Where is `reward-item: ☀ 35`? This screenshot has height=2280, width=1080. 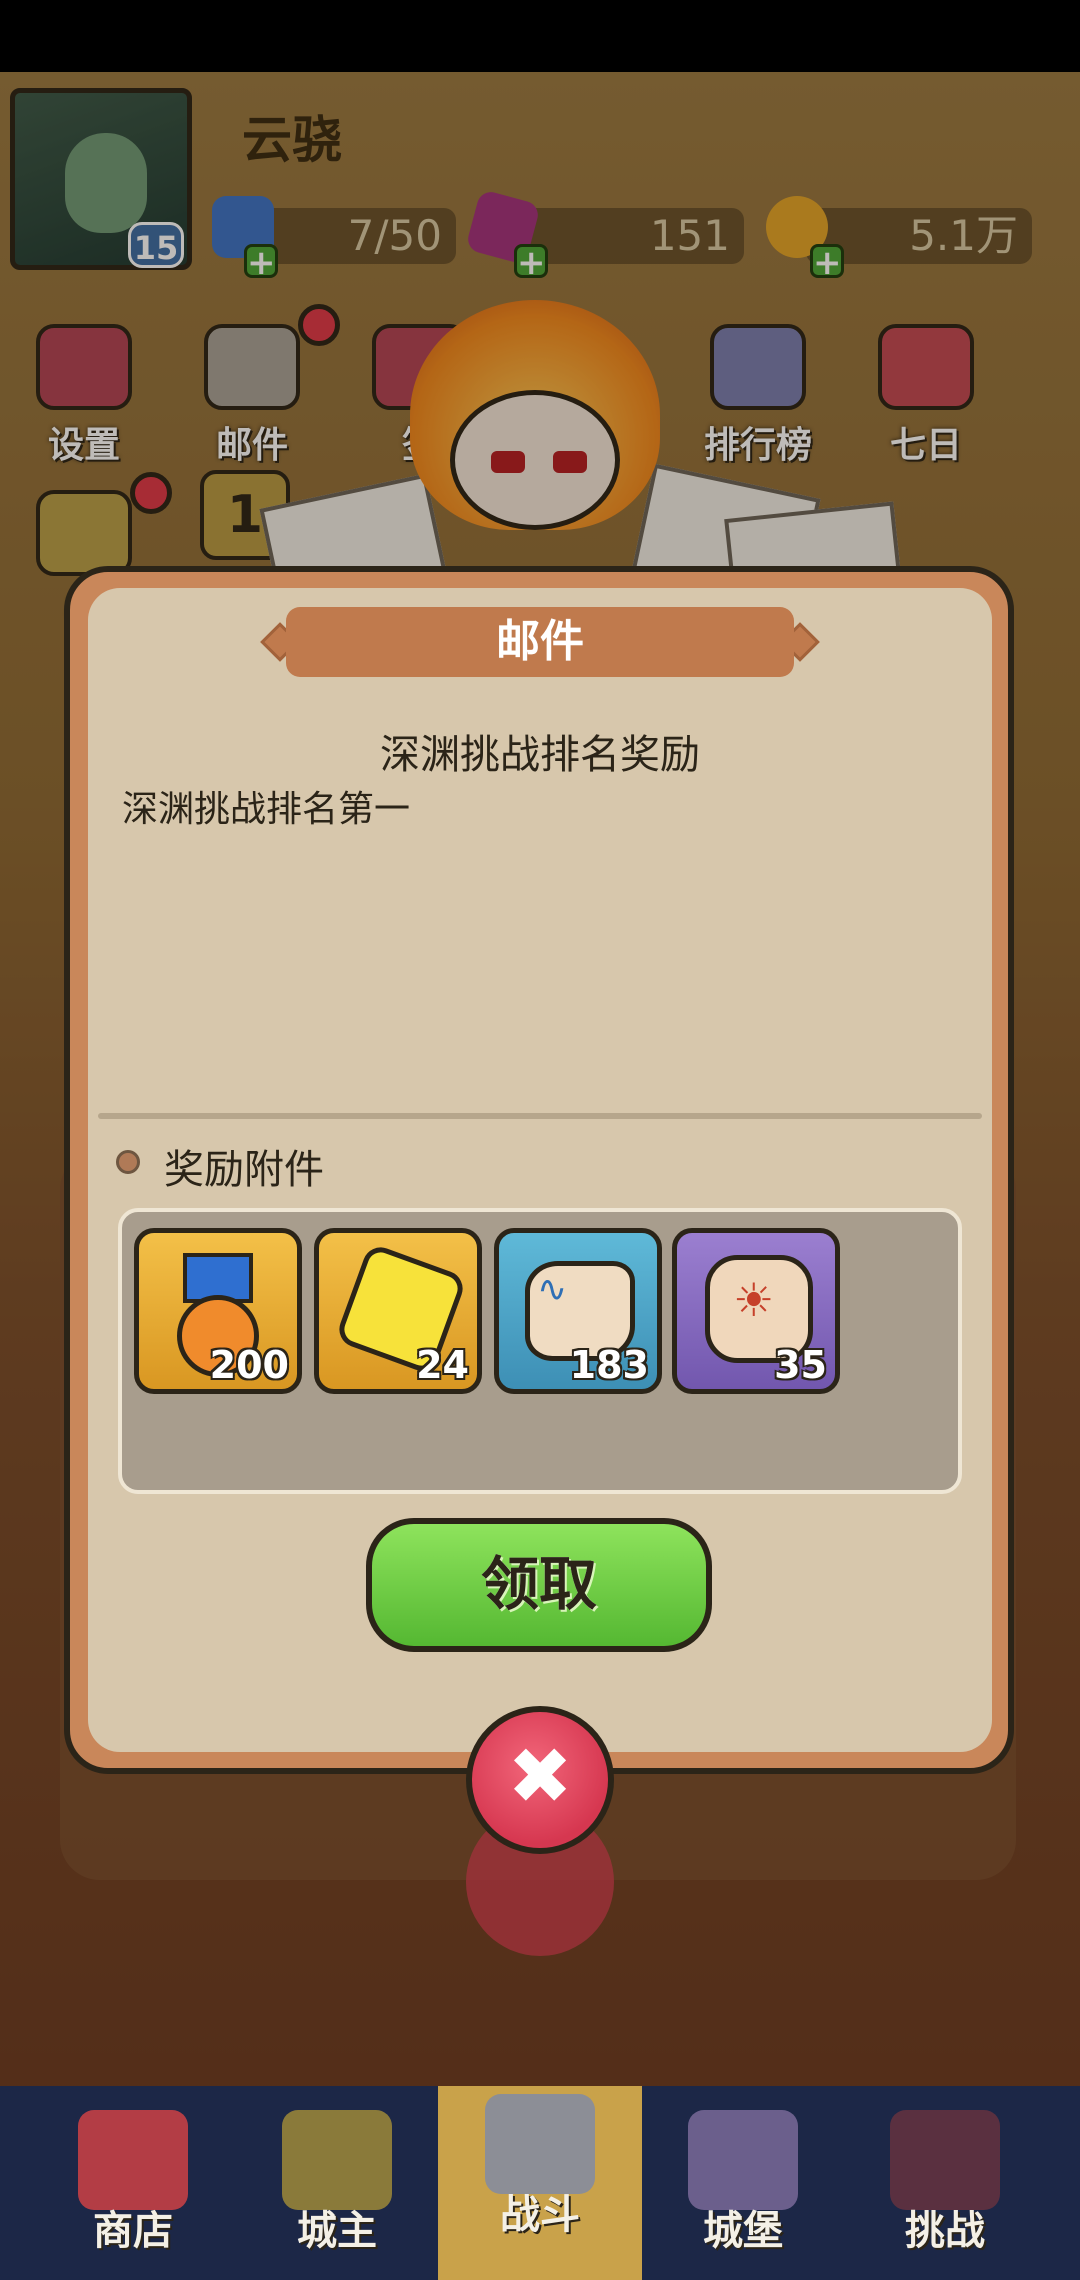 reward-item: ☀ 35 is located at coordinates (756, 1311).